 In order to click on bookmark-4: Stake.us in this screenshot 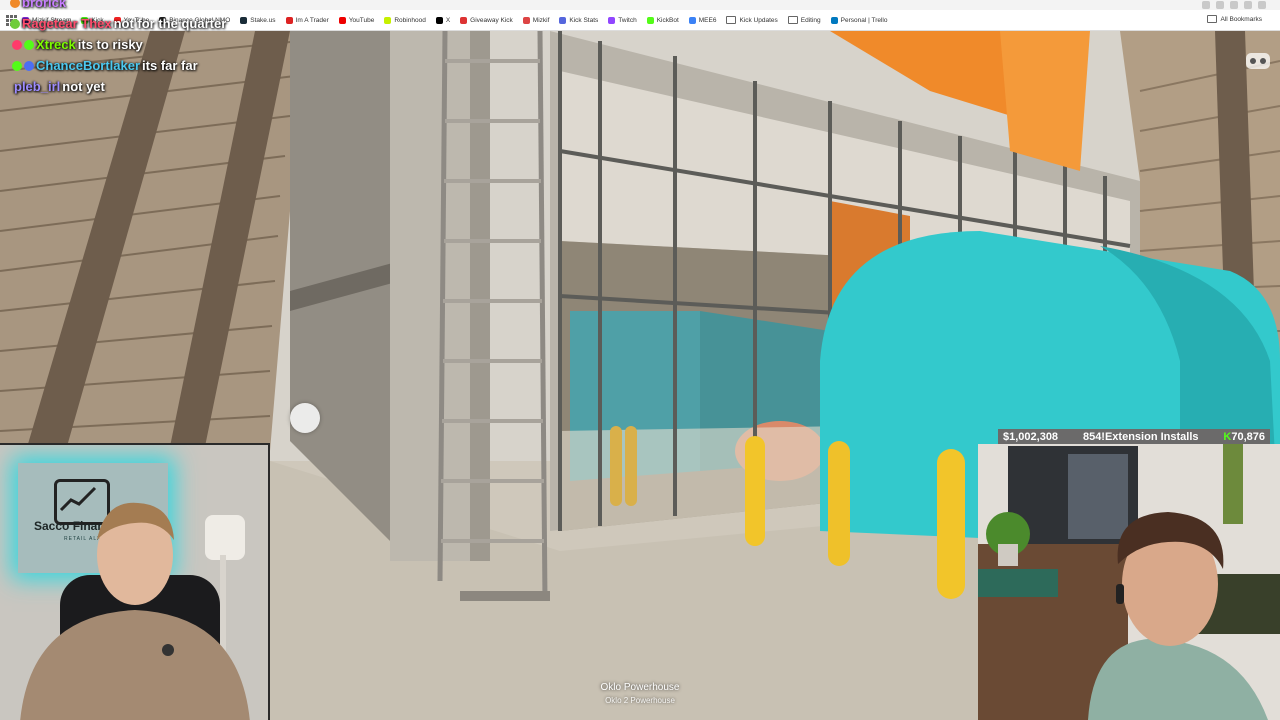, I will do `click(258, 20)`.